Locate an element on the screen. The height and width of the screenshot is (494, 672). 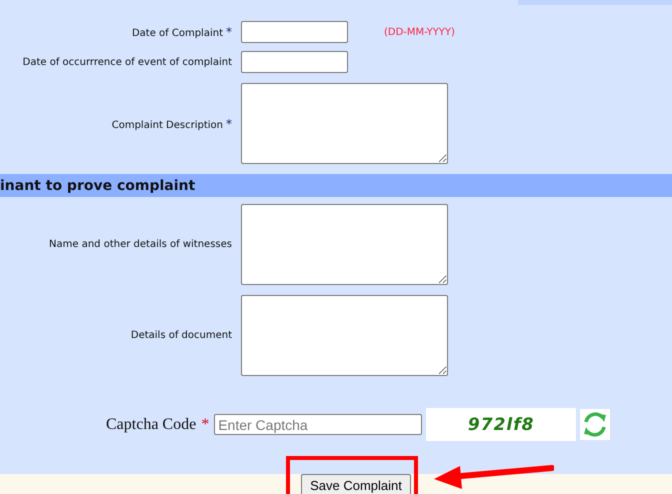
field-label: Complaint Description * is located at coordinates (172, 123).